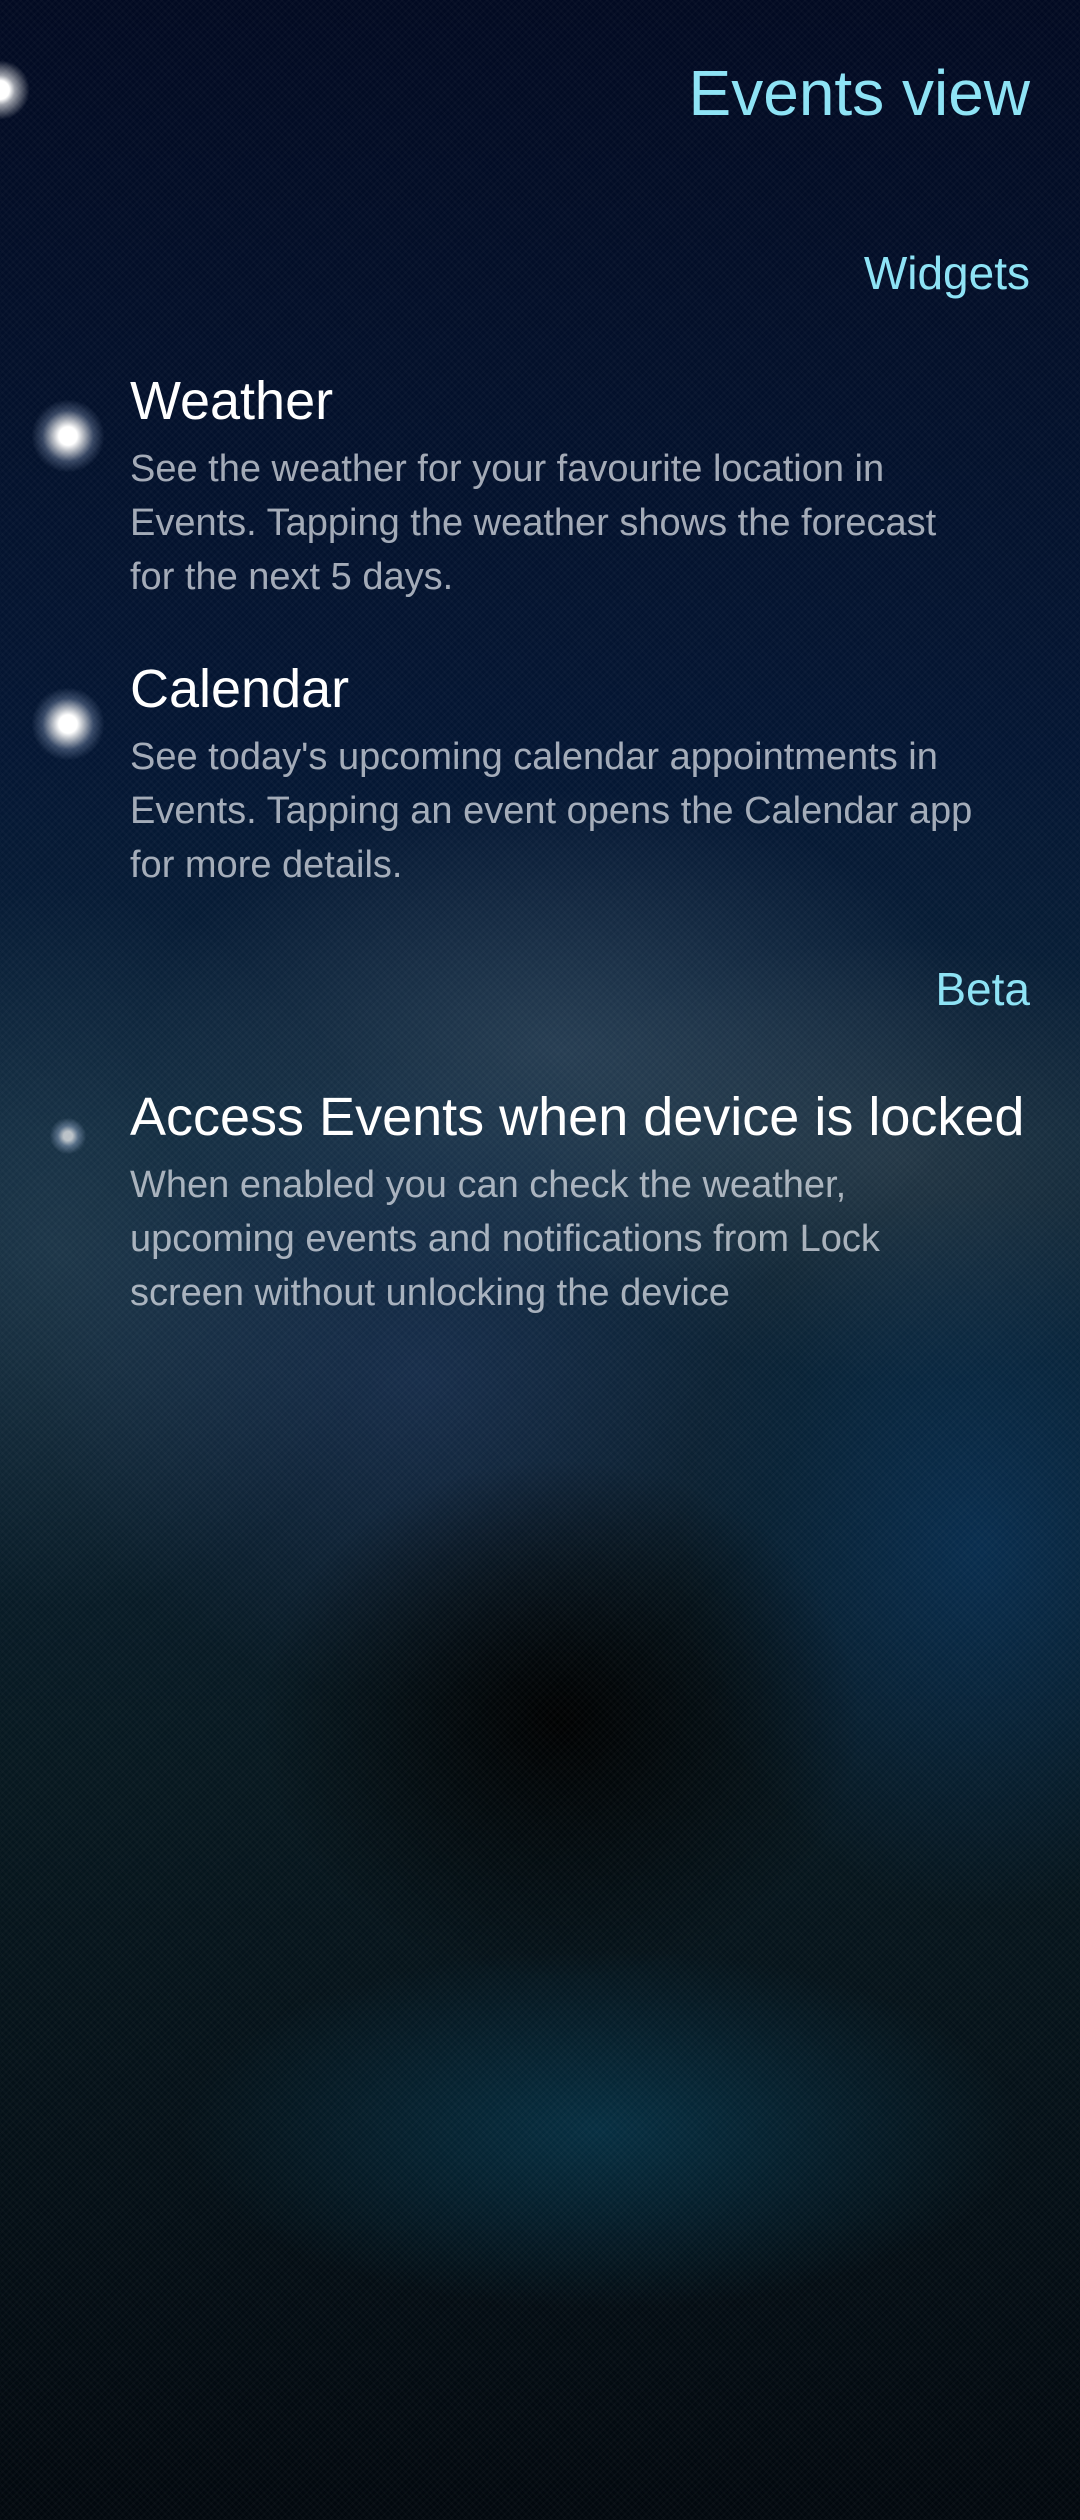 The width and height of the screenshot is (1080, 2520). I want to click on switch-title: Weather, so click(232, 401).